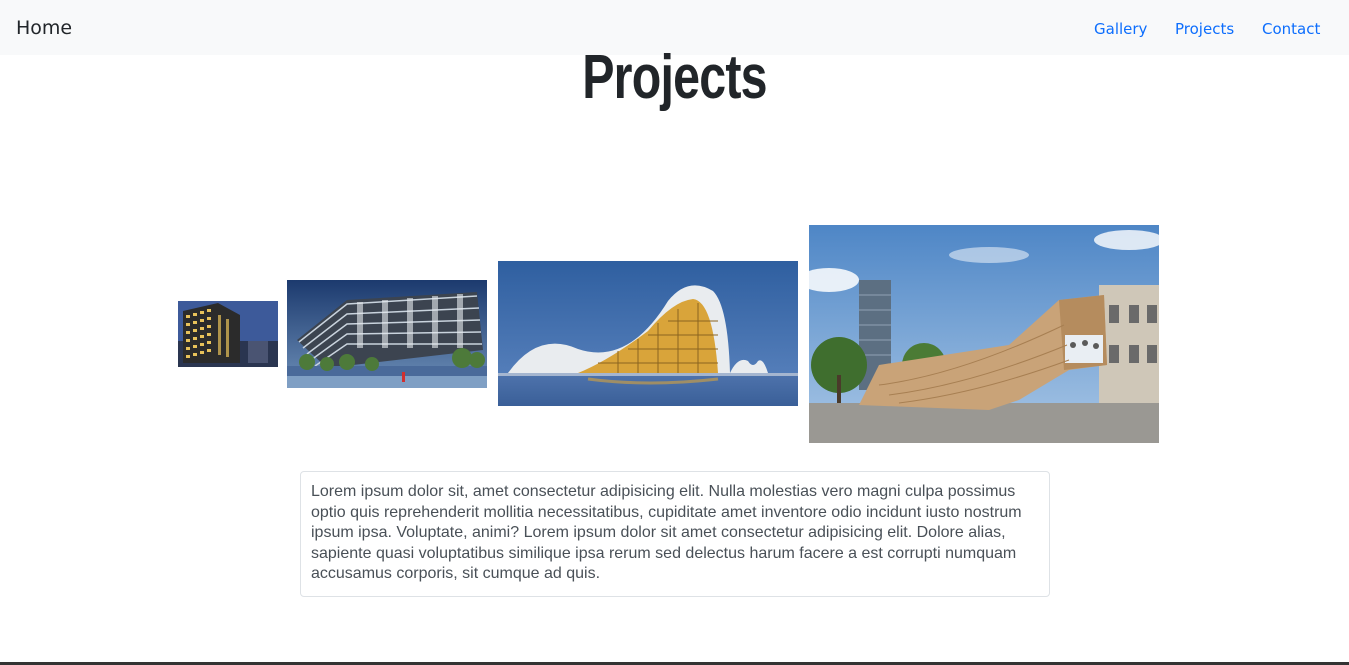 This screenshot has height=665, width=1349. Describe the element at coordinates (44, 28) in the screenshot. I see `home-link: Home` at that location.